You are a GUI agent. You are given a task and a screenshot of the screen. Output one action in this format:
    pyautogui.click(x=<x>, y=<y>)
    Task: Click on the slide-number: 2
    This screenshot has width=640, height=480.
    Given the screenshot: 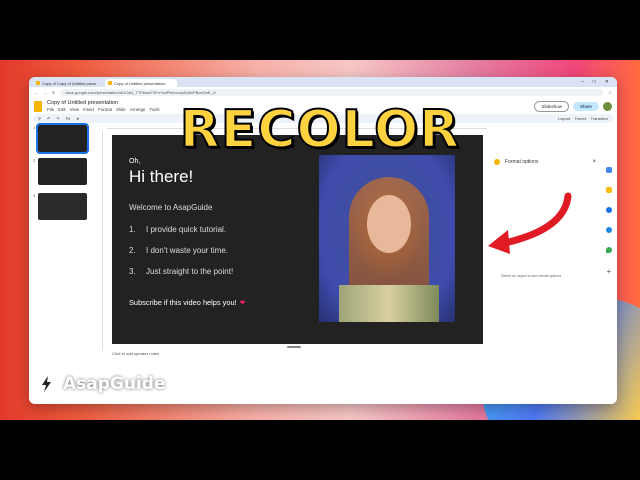 What is the action you would take?
    pyautogui.click(x=34, y=160)
    